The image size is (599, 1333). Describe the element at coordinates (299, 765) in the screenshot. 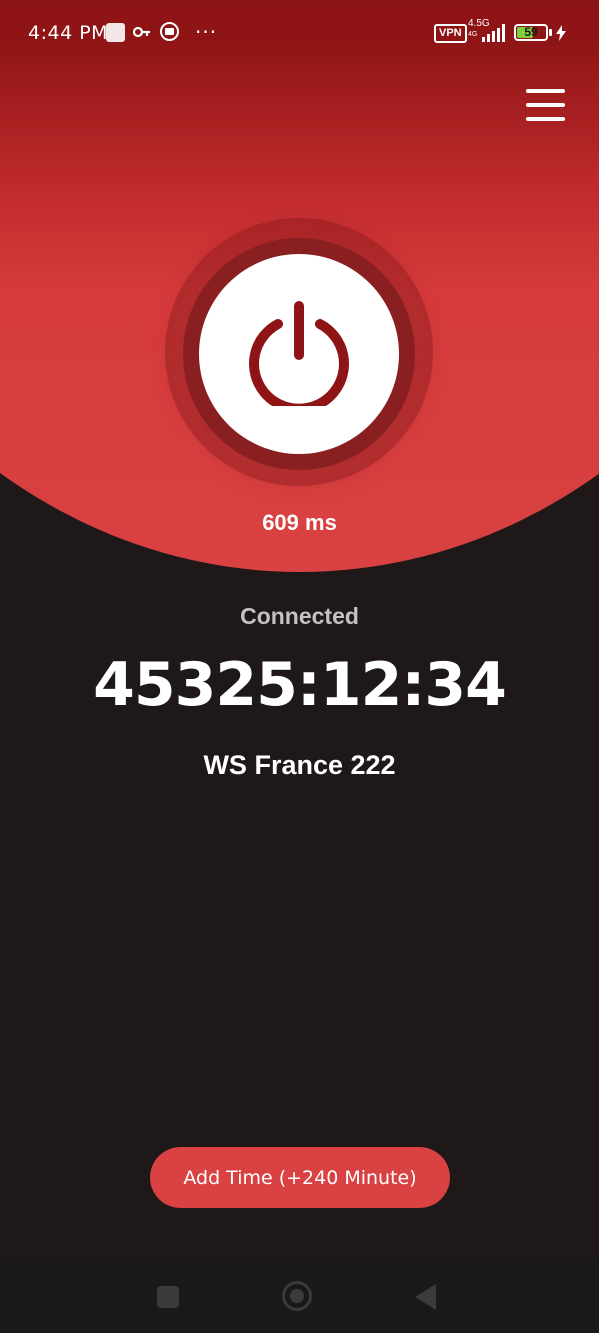

I see `server-name: WS France 222` at that location.